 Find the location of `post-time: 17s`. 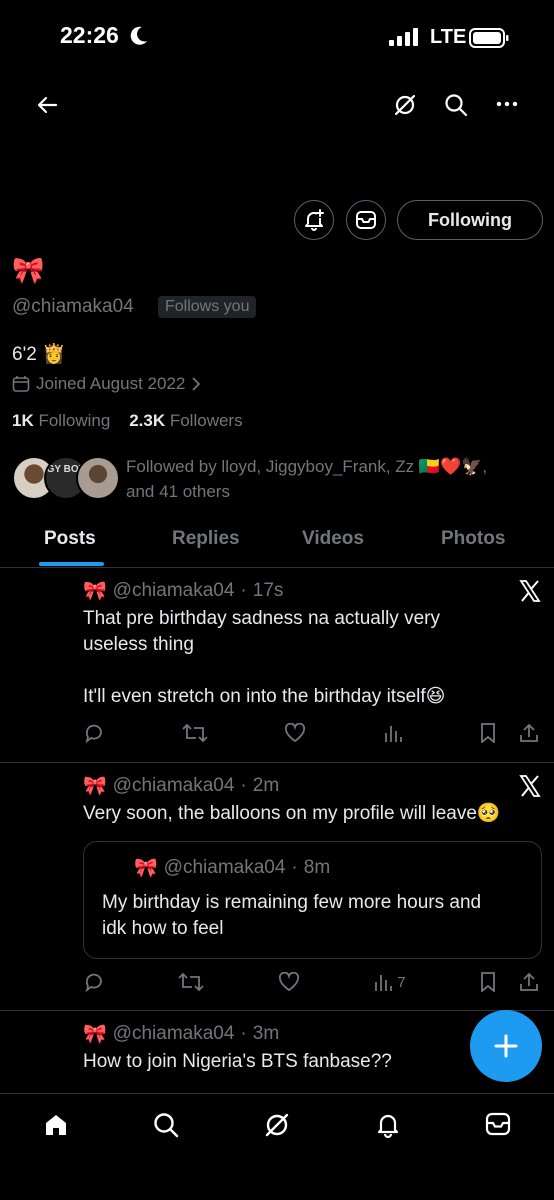

post-time: 17s is located at coordinates (268, 590).